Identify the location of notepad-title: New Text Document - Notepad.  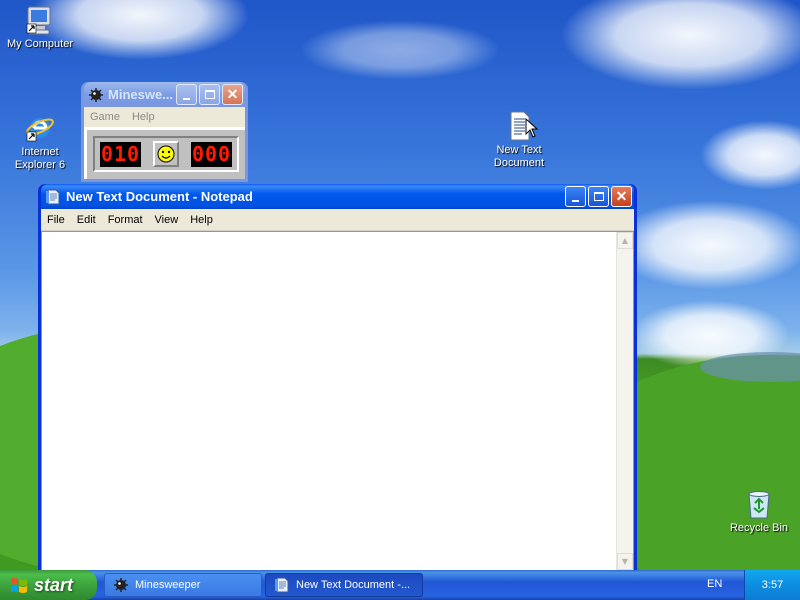
(159, 196).